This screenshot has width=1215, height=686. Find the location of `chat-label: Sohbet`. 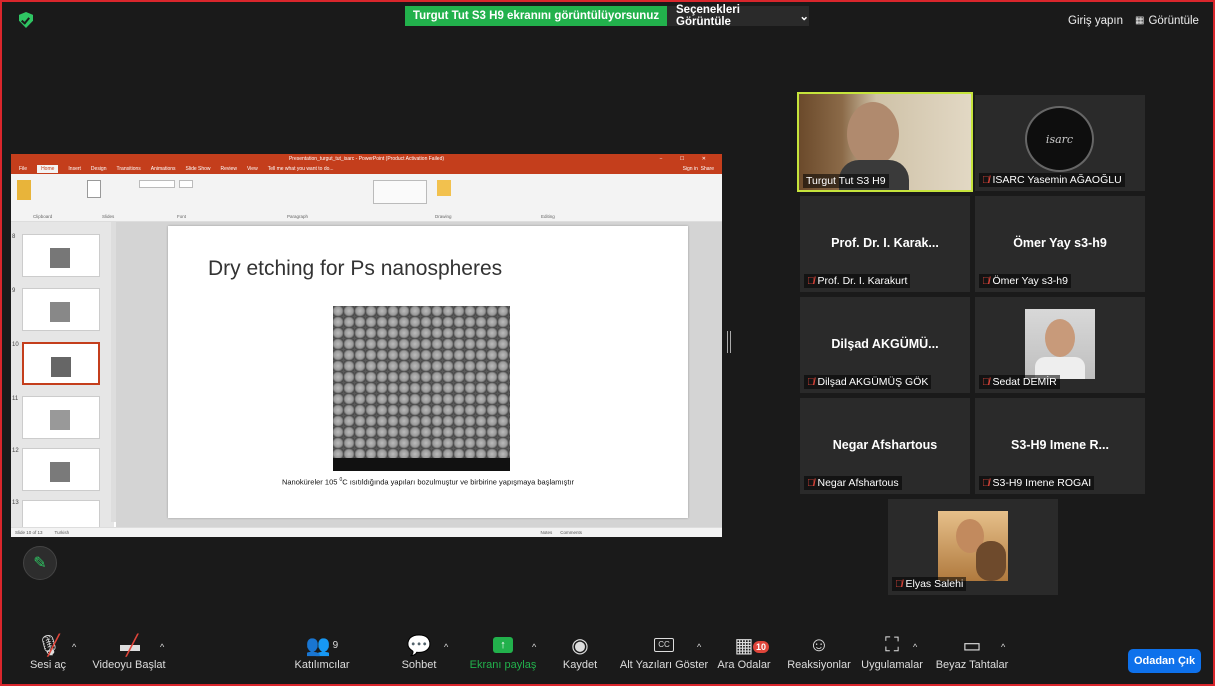

chat-label: Sohbet is located at coordinates (419, 665).